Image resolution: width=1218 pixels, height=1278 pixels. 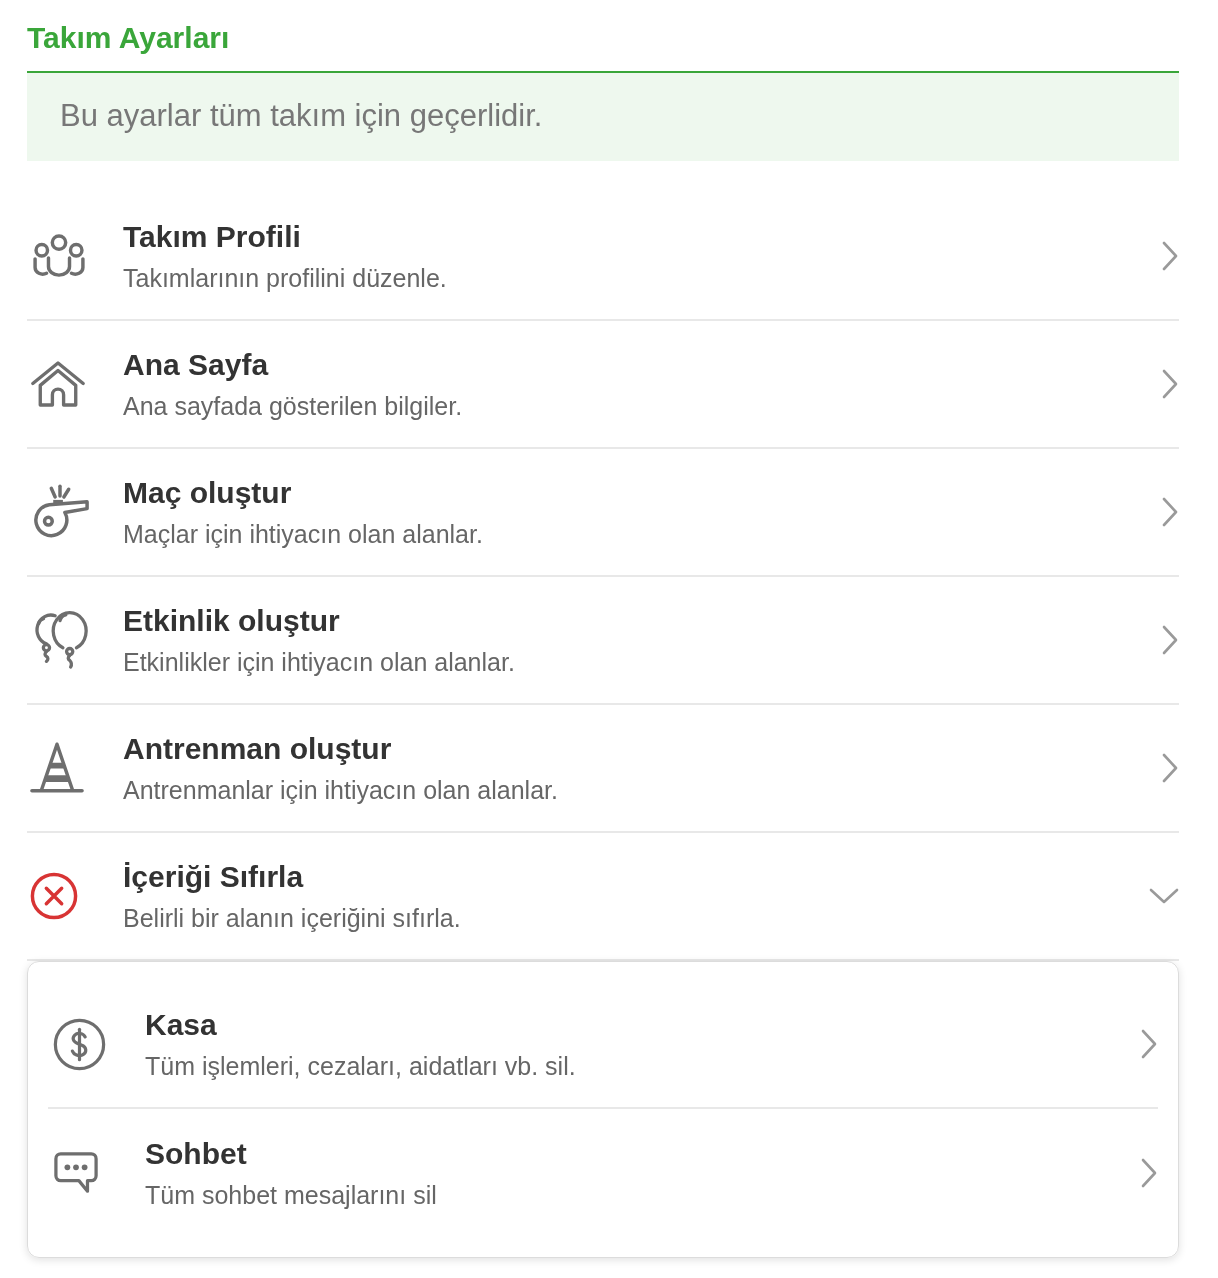 What do you see at coordinates (603, 257) in the screenshot?
I see `settings-item: Takım Profili Takımlarının profilini düzenle.` at bounding box center [603, 257].